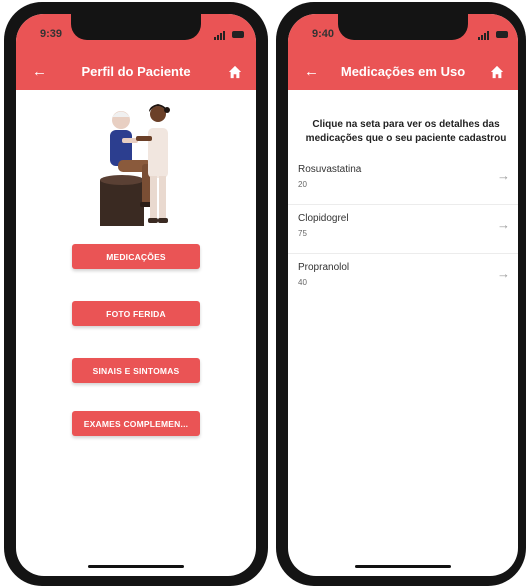 The height and width of the screenshot is (588, 528). I want to click on medication-dose: 40, so click(302, 282).